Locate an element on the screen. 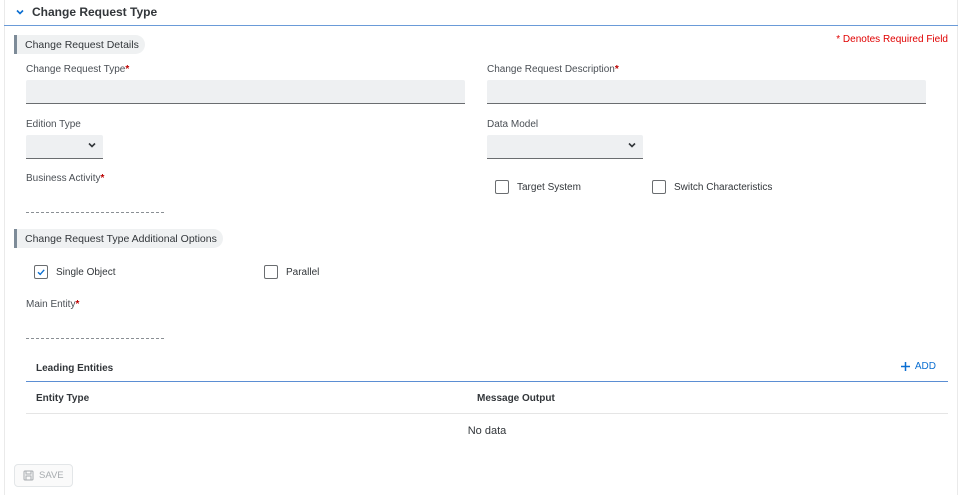  plus-icon is located at coordinates (905, 366).